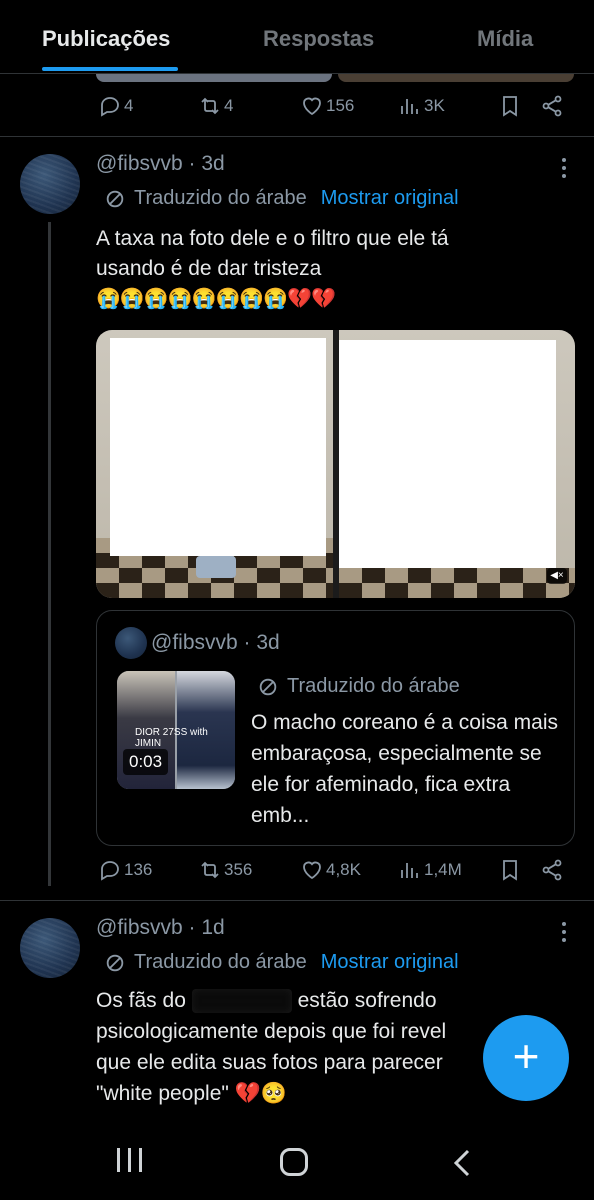  What do you see at coordinates (505, 39) in the screenshot?
I see `tab-midia: Mídia` at bounding box center [505, 39].